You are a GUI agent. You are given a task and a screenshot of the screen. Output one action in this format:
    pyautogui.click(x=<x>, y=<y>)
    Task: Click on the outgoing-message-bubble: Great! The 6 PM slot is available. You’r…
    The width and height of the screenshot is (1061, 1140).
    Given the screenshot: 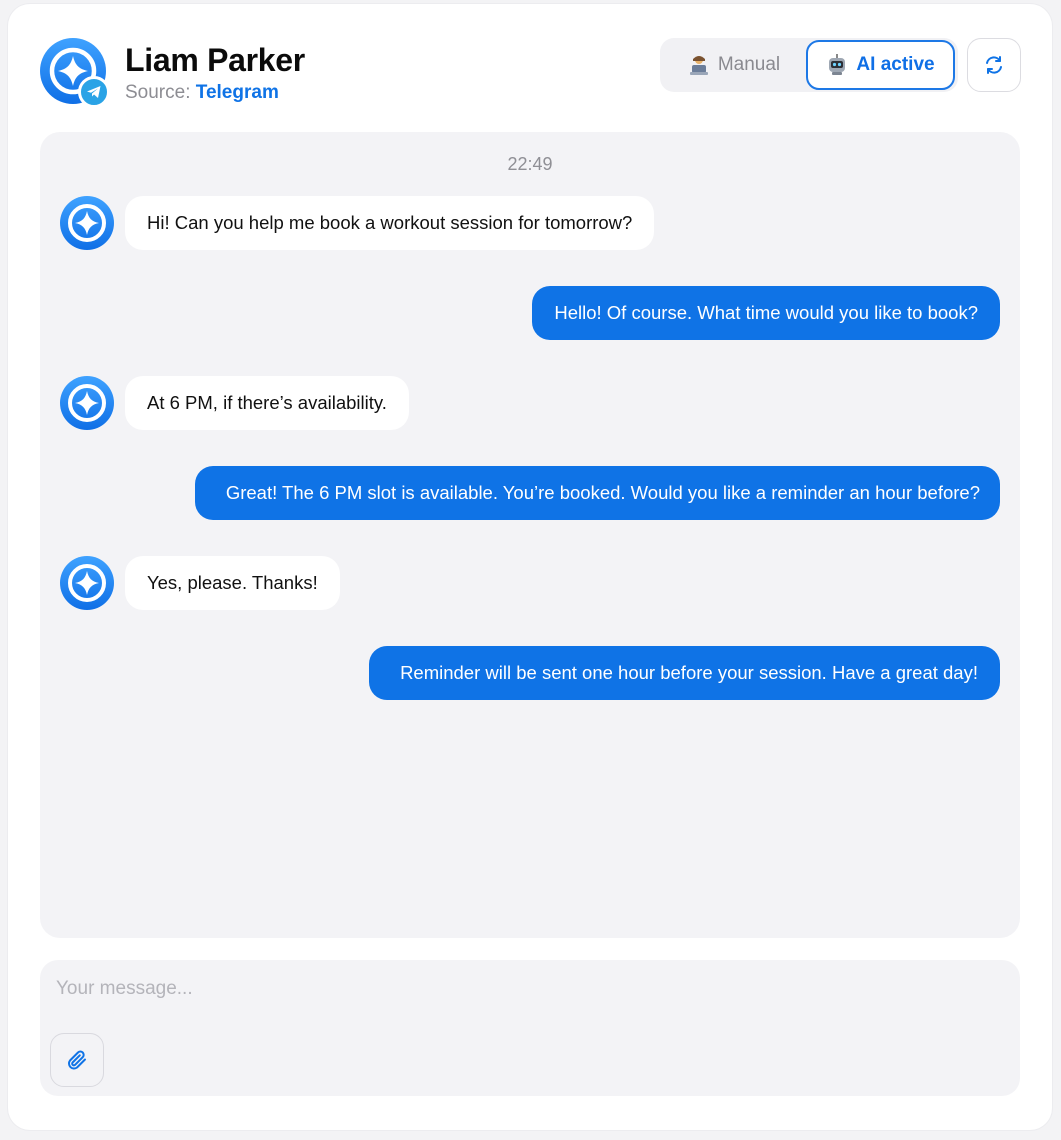 What is the action you would take?
    pyautogui.click(x=597, y=493)
    